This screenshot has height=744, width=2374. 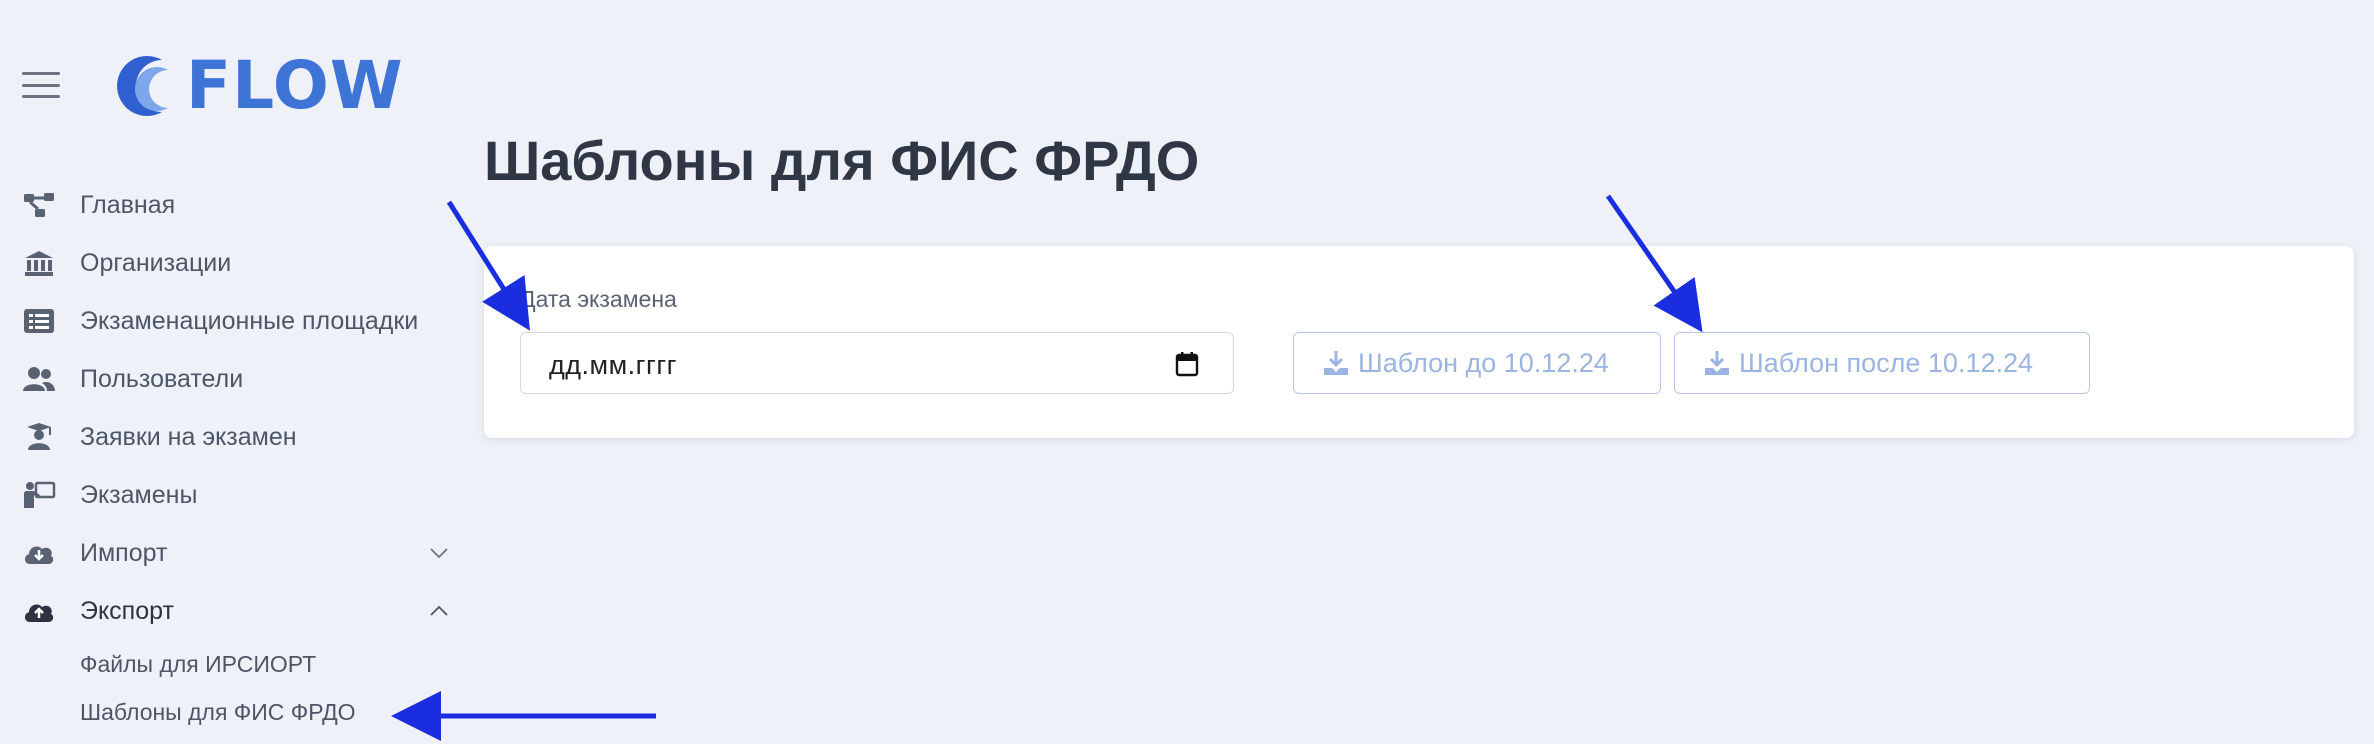 I want to click on sidebar-item-label: Главная, so click(x=128, y=204).